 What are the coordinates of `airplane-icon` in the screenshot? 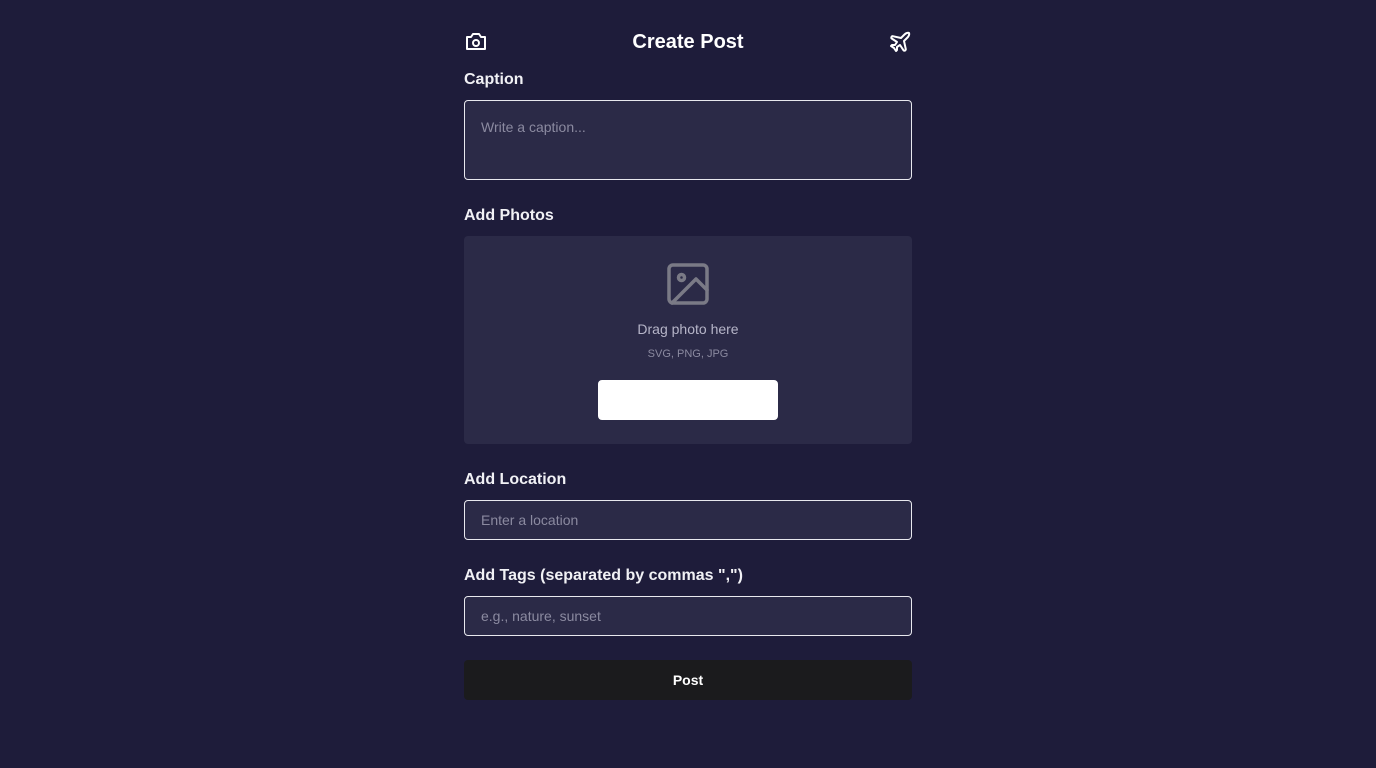 It's located at (900, 42).